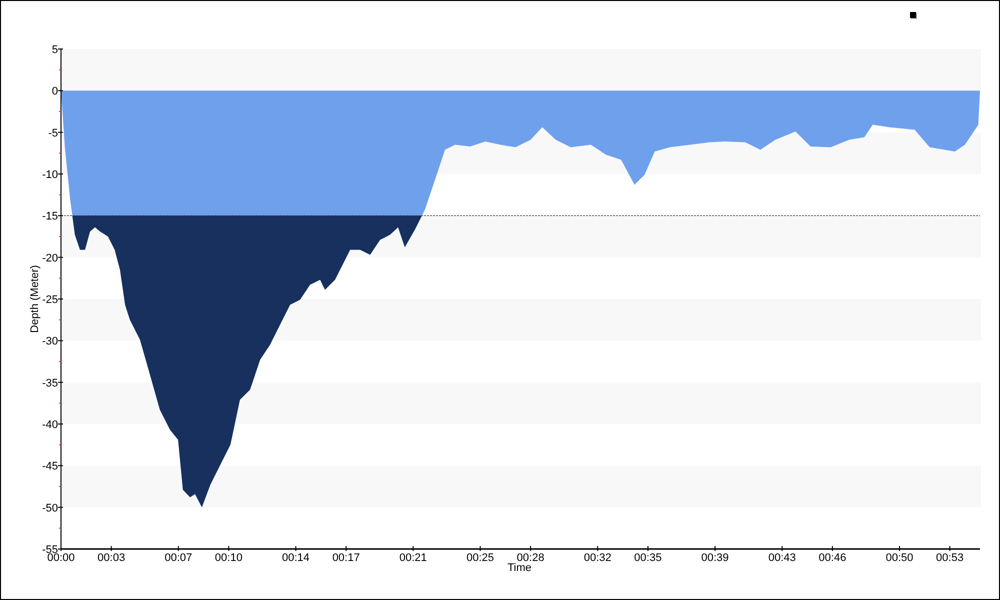 This screenshot has width=1000, height=600. What do you see at coordinates (50, 175) in the screenshot?
I see `y-tick-label: -10` at bounding box center [50, 175].